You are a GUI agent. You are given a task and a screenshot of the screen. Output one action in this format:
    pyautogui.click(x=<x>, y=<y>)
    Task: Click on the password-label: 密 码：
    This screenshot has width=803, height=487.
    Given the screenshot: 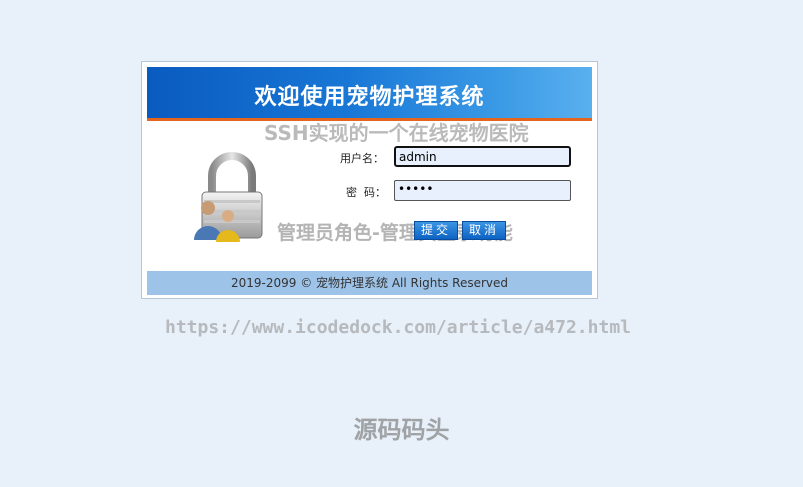 What is the action you would take?
    pyautogui.click(x=366, y=192)
    